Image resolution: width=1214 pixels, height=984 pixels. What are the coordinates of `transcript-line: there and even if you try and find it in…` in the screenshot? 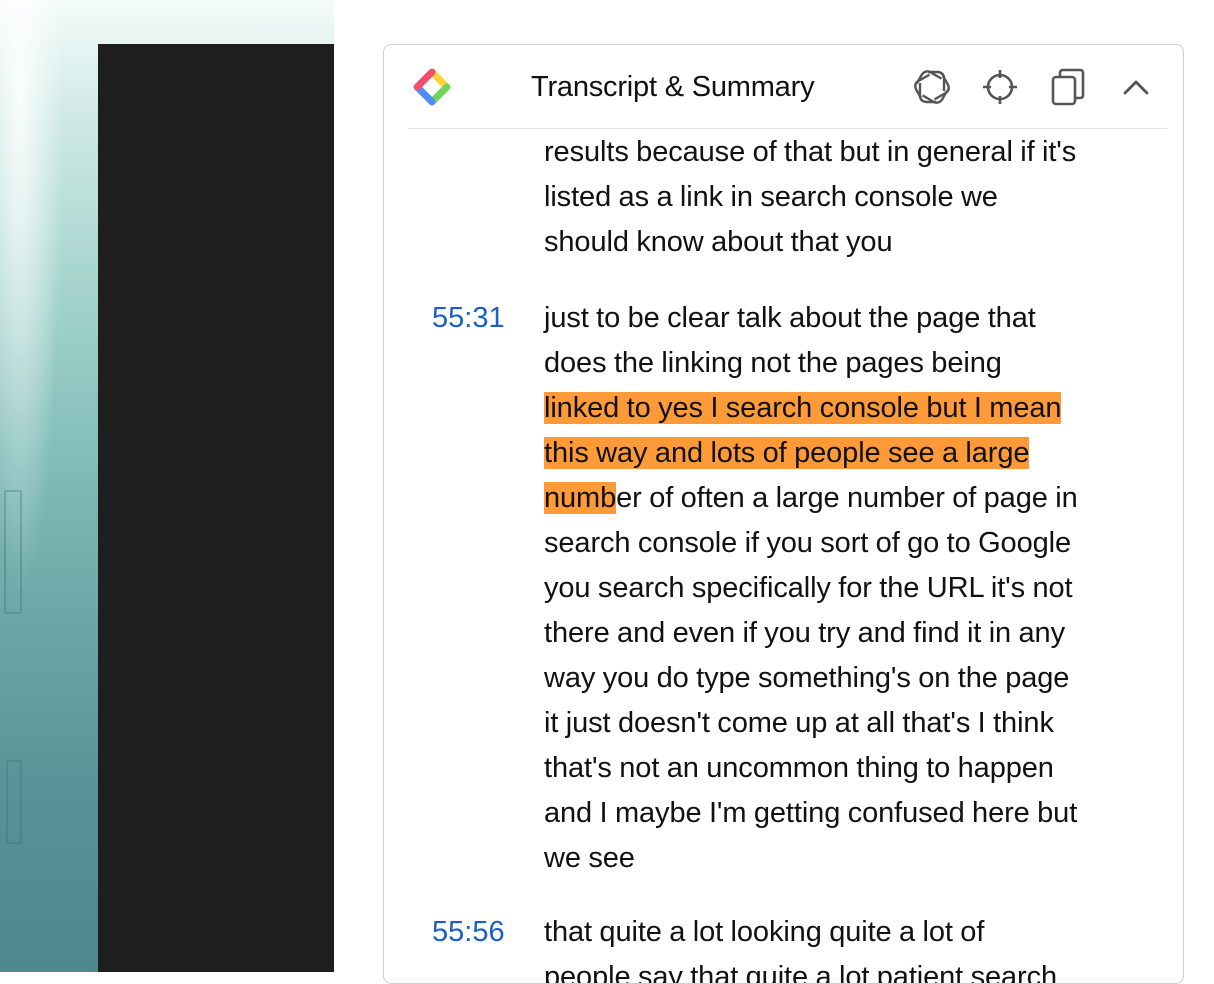 It's located at (804, 633).